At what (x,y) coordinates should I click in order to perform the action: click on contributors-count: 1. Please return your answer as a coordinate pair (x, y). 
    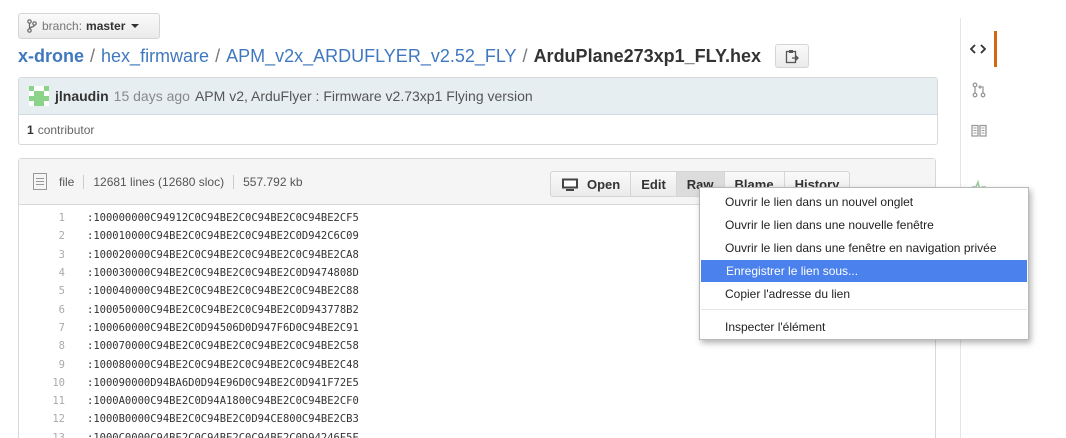
    Looking at the image, I should click on (30, 130).